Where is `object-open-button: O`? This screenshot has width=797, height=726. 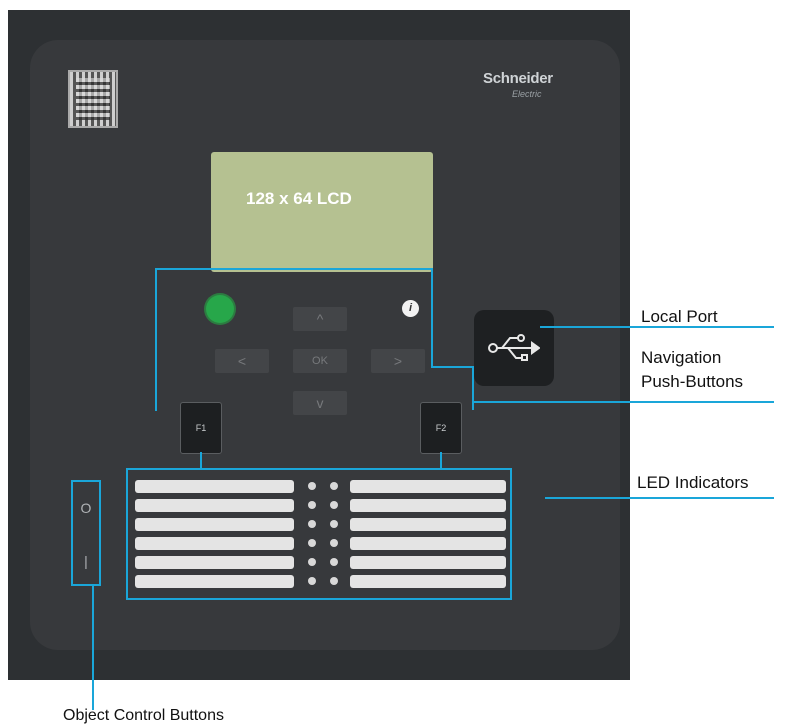
object-open-button: O is located at coordinates (86, 508).